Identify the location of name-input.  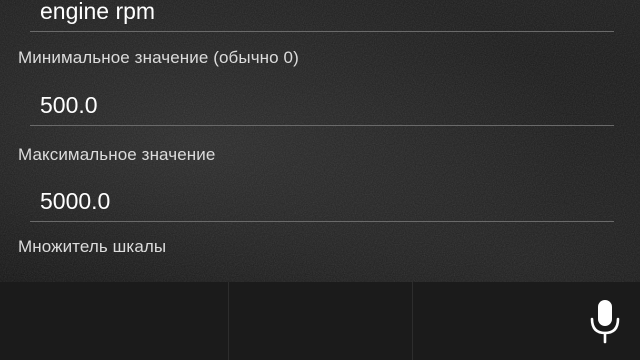
(322, 16).